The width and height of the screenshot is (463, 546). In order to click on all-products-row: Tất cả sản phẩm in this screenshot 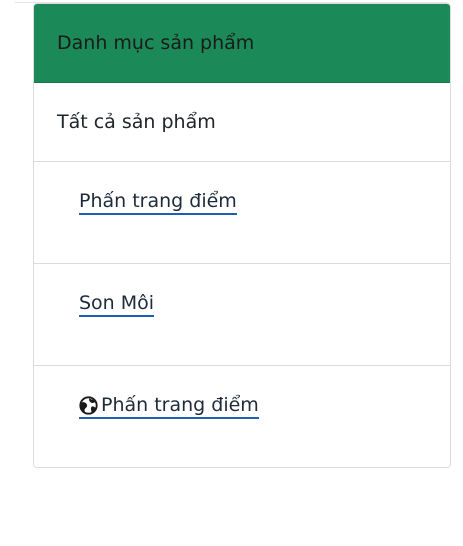, I will do `click(242, 122)`.